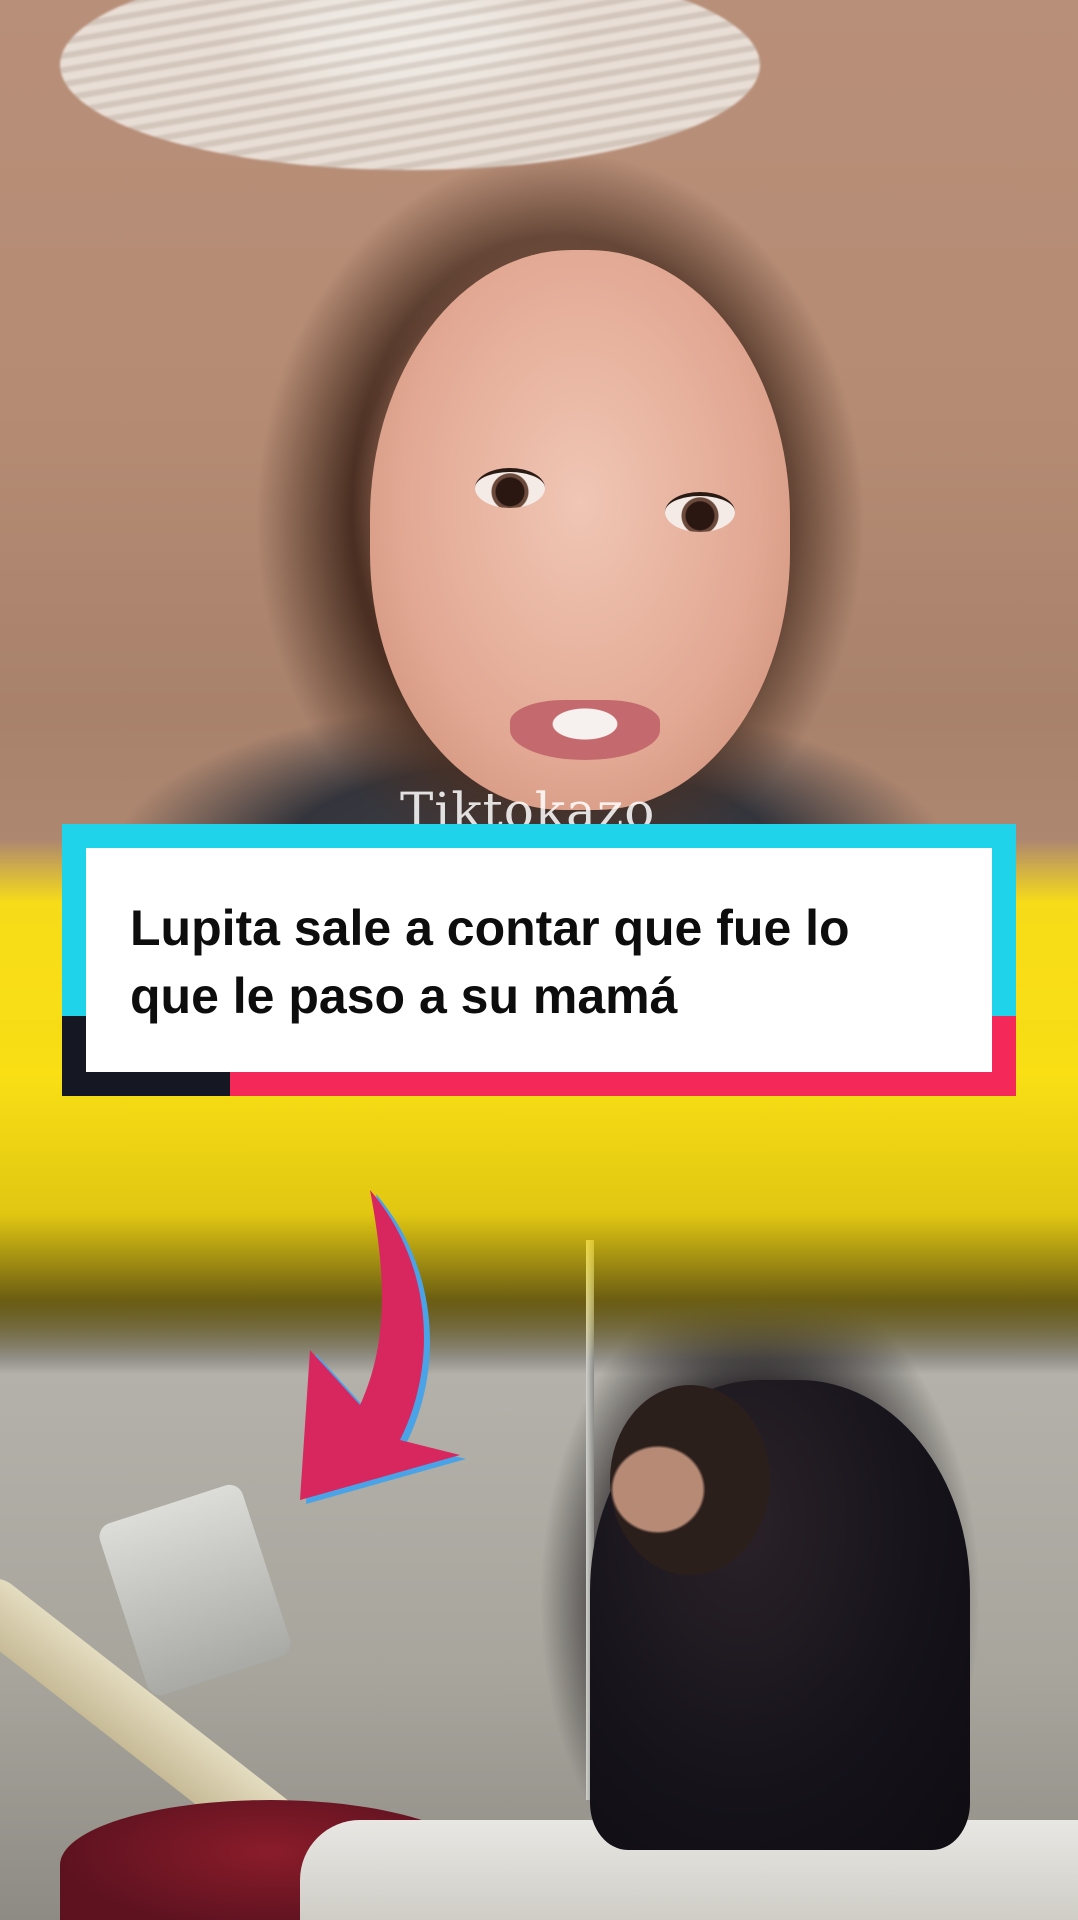 This screenshot has width=1078, height=1920. I want to click on down-left-arrow-icon, so click(383, 1347).